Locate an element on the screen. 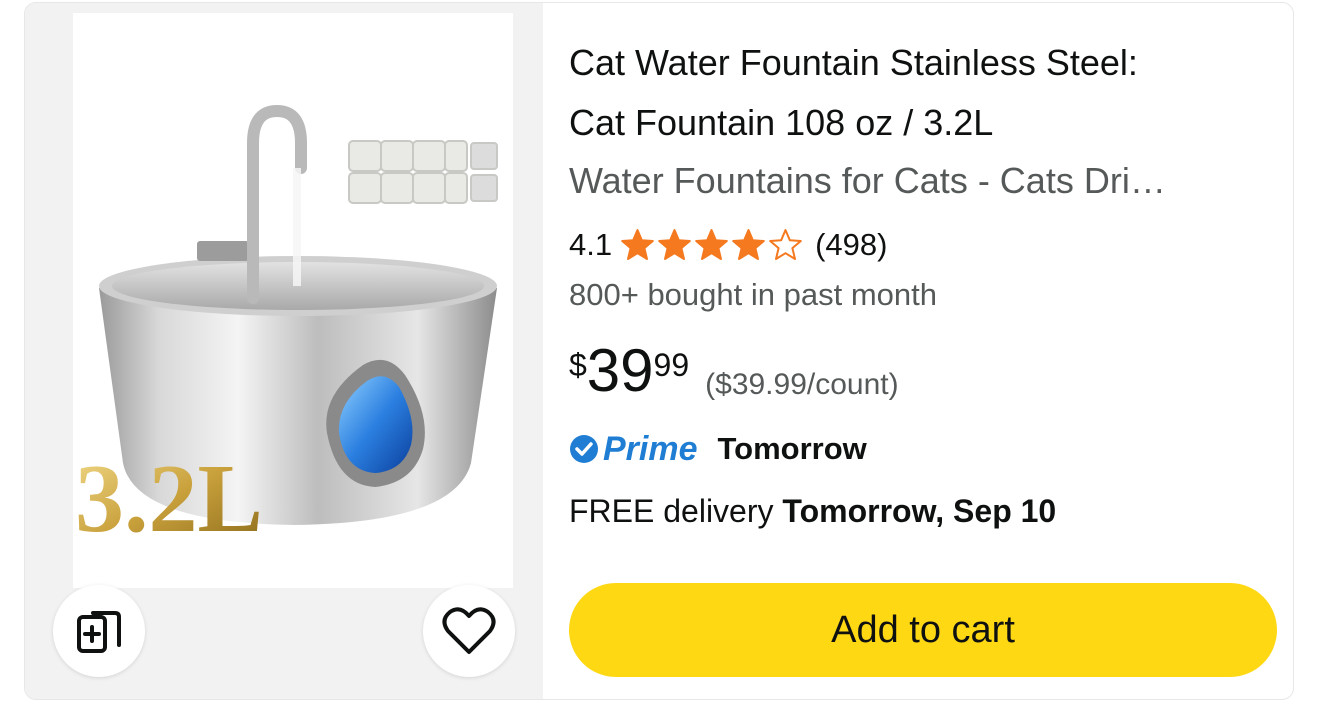 Image resolution: width=1320 pixels, height=718 pixels. delivery-info: FREE delivery Tomorrow, Sep 10 is located at coordinates (812, 511).